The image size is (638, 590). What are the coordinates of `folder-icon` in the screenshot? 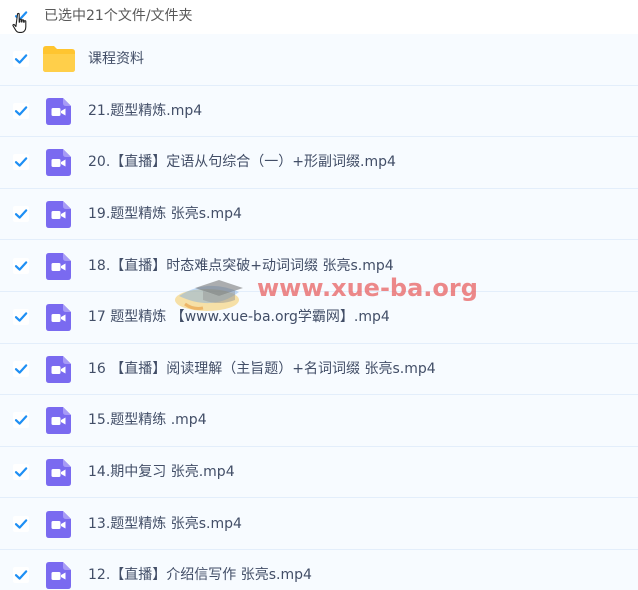 It's located at (59, 59).